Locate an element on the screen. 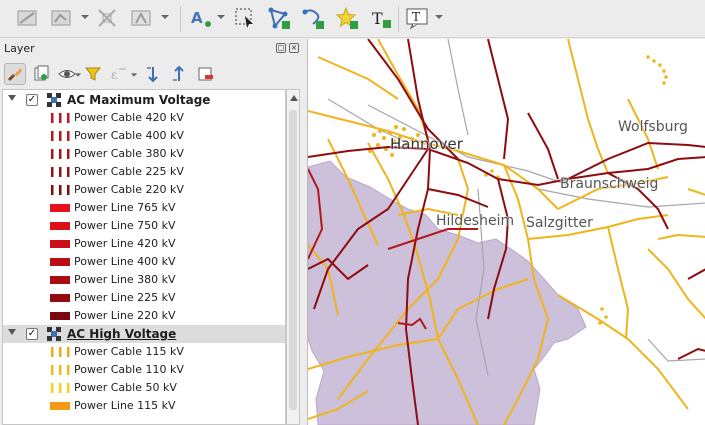 The width and height of the screenshot is (705, 425). expand-all-icon is located at coordinates (153, 74).